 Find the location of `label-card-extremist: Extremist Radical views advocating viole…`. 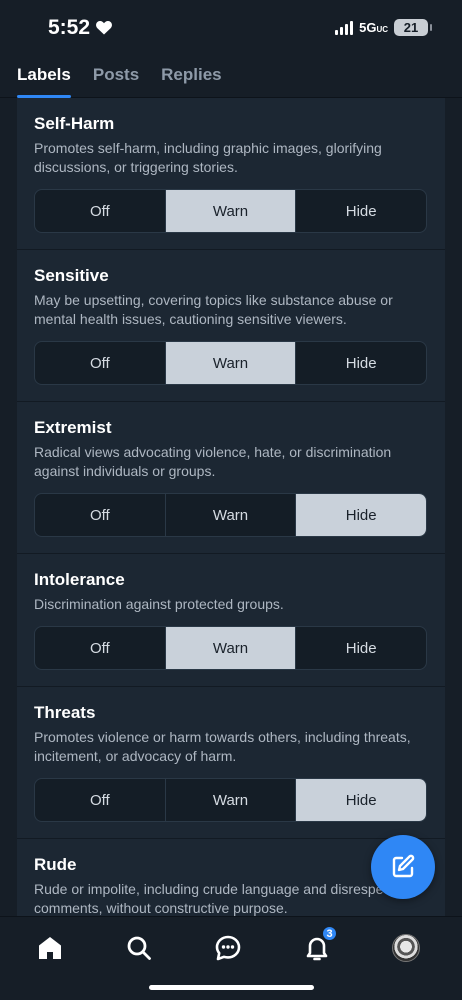

label-card-extremist: Extremist Radical views advocating viole… is located at coordinates (231, 478).